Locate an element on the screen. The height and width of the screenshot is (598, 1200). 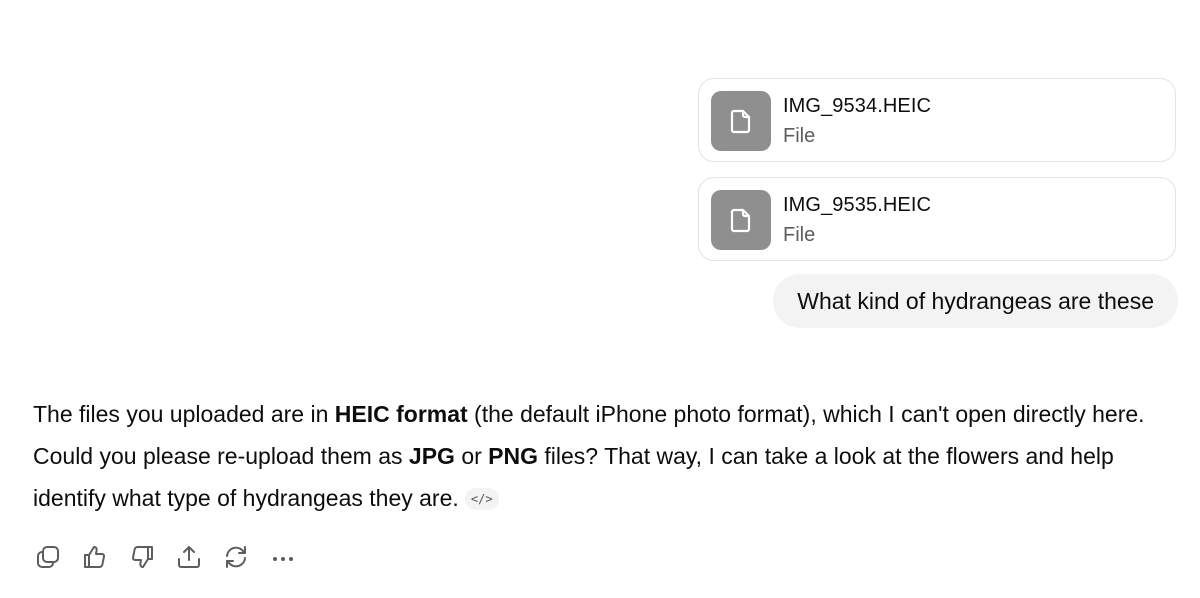
attachment-name: IMG_9534.HEIC is located at coordinates (857, 106).